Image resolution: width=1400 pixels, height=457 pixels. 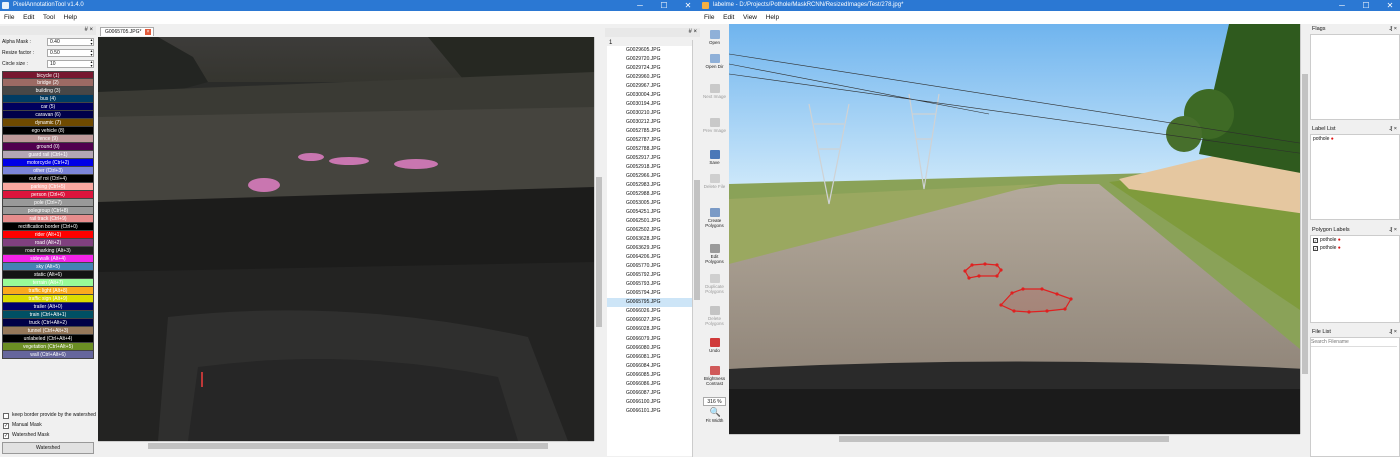 I want to click on file-list-item: G0066086.JPG, so click(x=649, y=384).